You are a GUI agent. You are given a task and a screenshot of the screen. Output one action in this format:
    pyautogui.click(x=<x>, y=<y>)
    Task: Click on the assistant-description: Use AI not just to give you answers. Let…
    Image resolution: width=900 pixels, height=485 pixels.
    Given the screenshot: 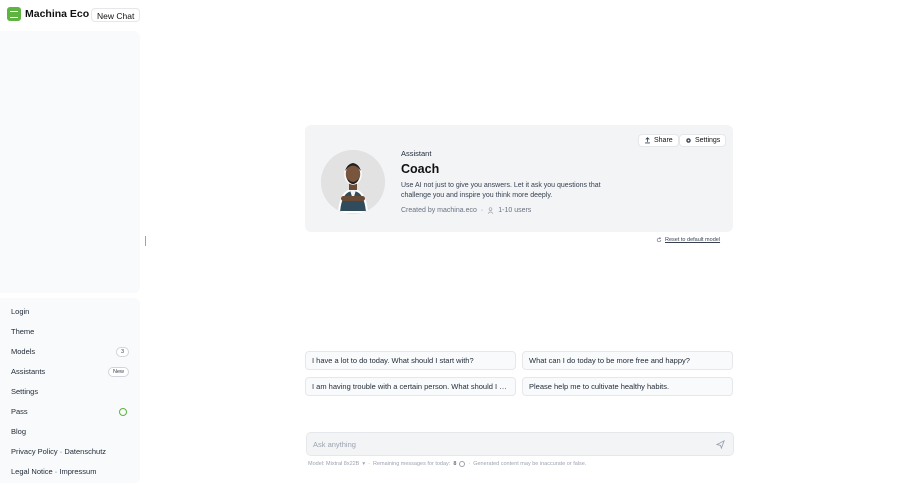 What is the action you would take?
    pyautogui.click(x=501, y=190)
    